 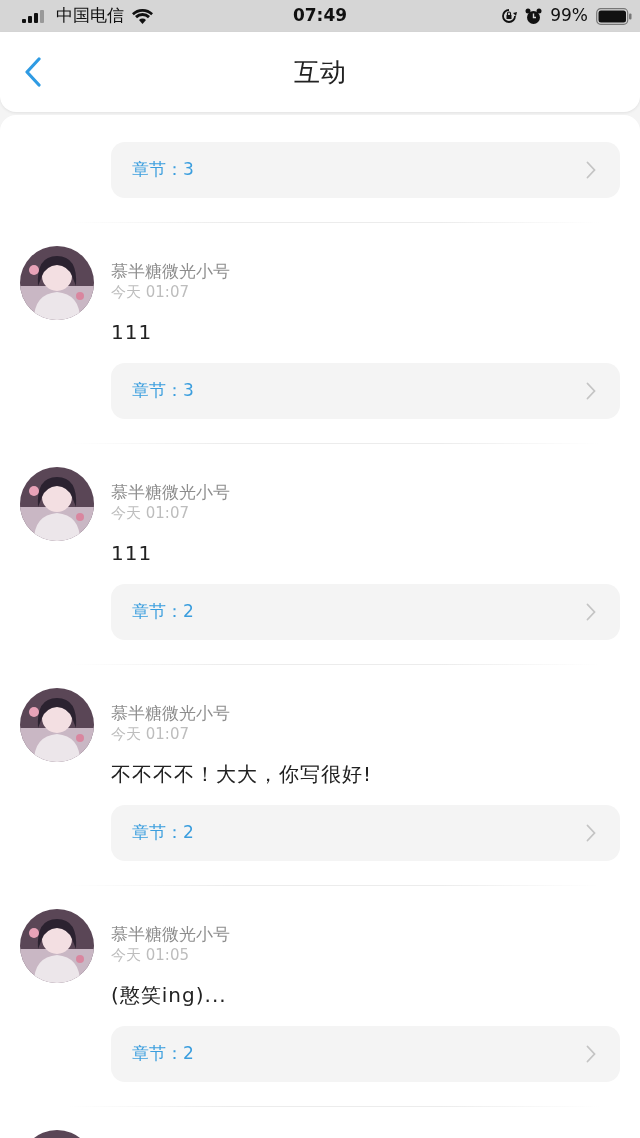 What do you see at coordinates (90, 16) in the screenshot?
I see `carrier-name: 中国电信` at bounding box center [90, 16].